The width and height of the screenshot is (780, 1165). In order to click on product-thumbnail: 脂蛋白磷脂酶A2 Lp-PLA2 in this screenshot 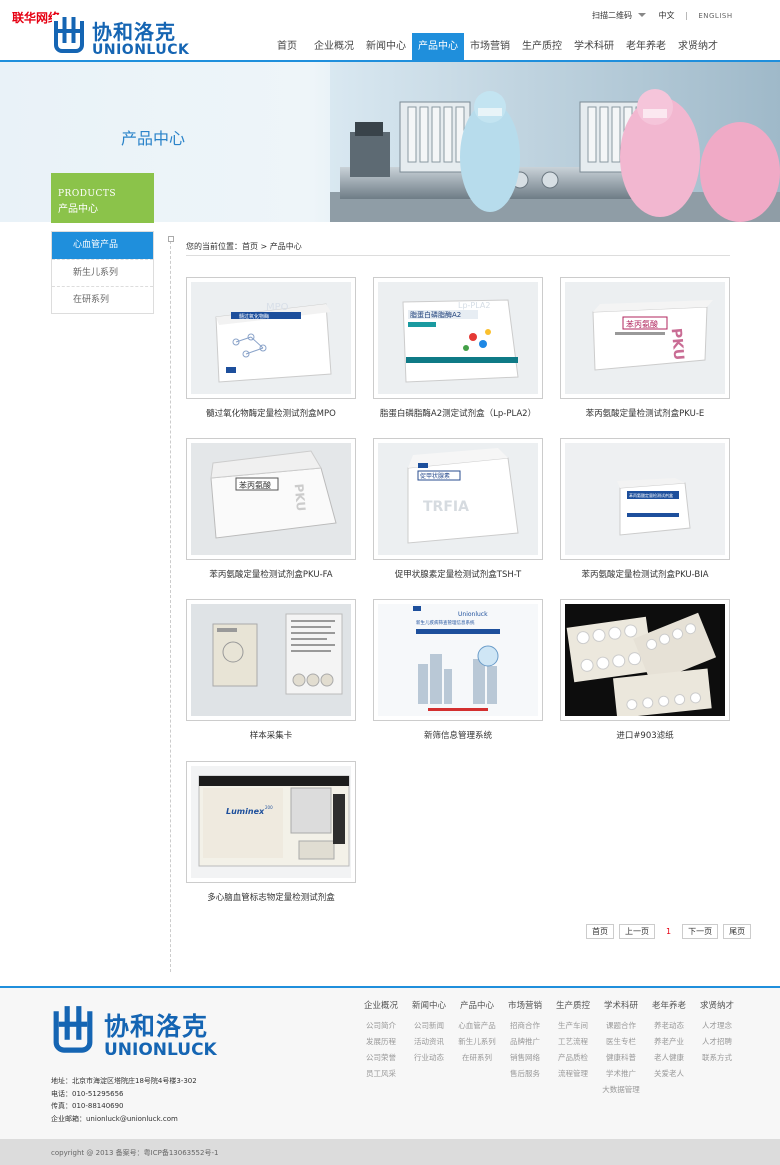, I will do `click(458, 338)`.